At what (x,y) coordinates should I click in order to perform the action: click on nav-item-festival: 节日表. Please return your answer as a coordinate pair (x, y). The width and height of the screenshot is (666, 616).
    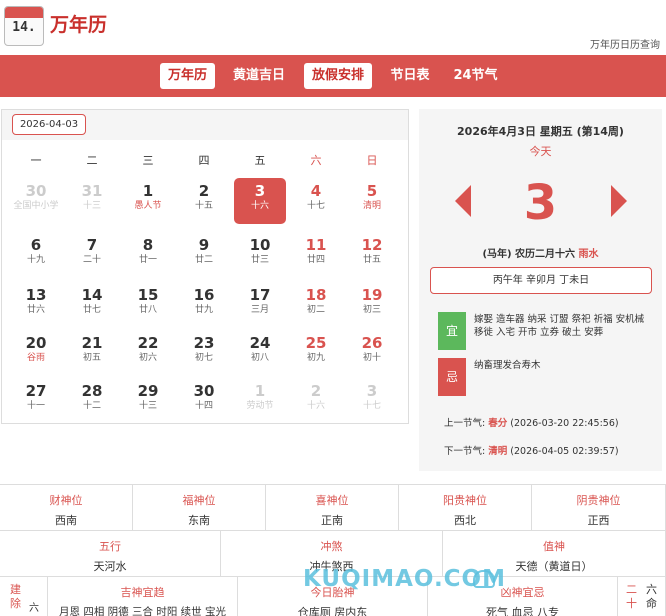
    Looking at the image, I should click on (410, 76).